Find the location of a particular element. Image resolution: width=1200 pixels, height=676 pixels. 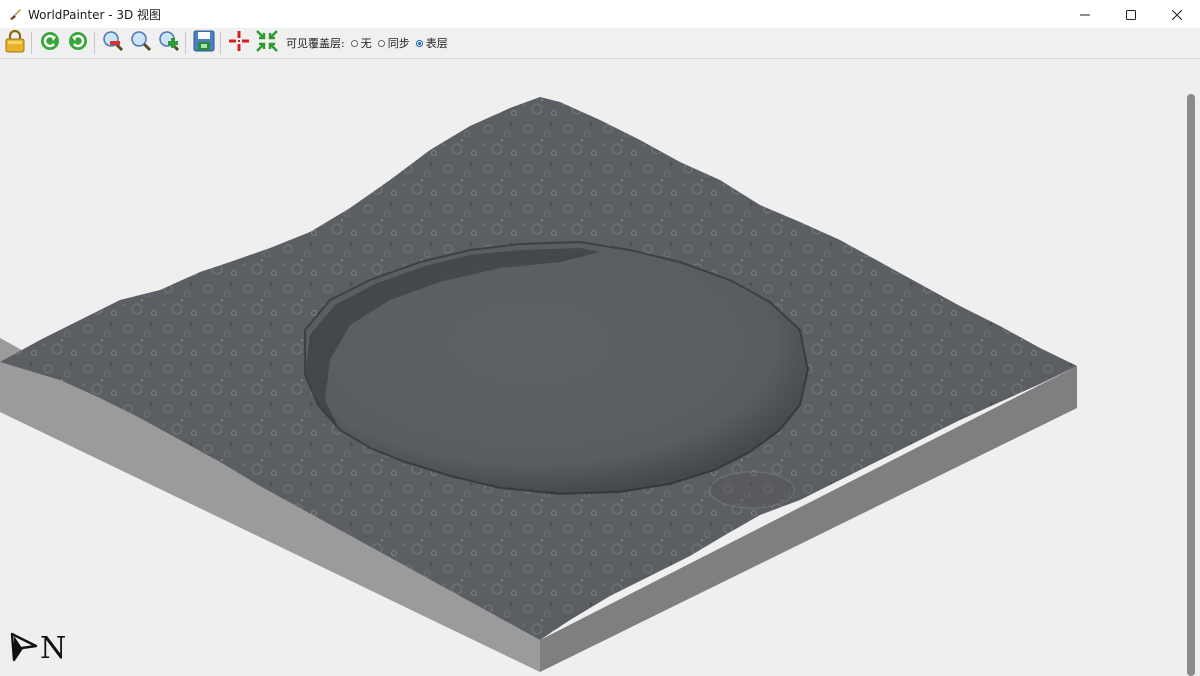

overlay-option-sync: 同步 is located at coordinates (393, 43).